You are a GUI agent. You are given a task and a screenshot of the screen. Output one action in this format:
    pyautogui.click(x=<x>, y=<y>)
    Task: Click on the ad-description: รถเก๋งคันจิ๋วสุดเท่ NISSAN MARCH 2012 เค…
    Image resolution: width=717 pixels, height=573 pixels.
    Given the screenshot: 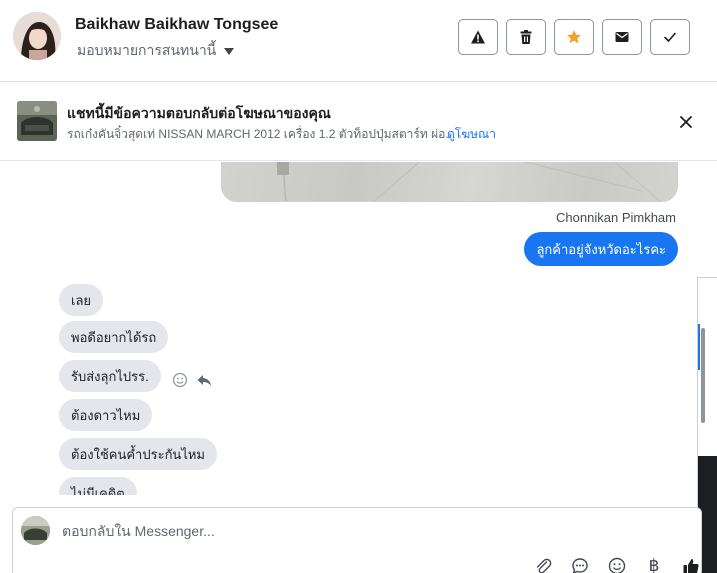 What is the action you would take?
    pyautogui.click(x=261, y=134)
    